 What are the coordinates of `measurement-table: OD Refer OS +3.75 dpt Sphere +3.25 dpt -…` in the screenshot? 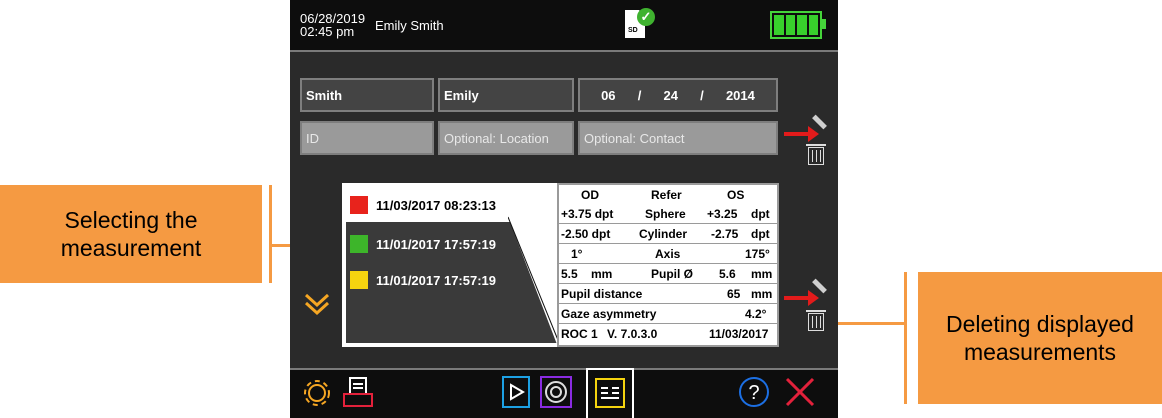 It's located at (668, 265).